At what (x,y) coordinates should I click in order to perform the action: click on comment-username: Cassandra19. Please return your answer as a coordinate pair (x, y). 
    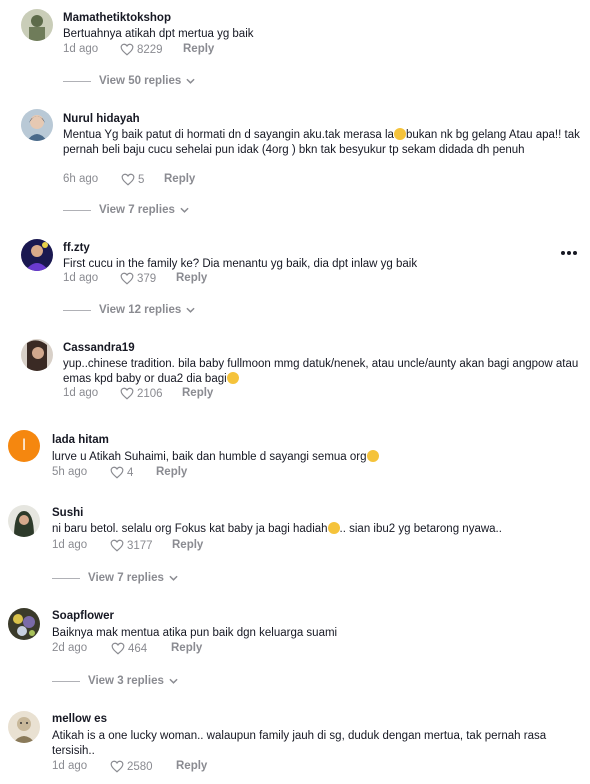
    Looking at the image, I should click on (99, 348).